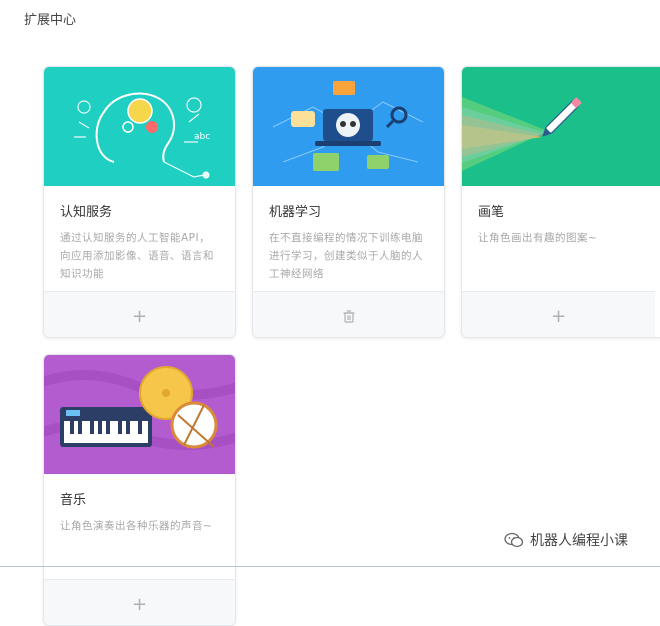 Image resolution: width=660 pixels, height=626 pixels. What do you see at coordinates (295, 212) in the screenshot?
I see `extension-title: 机器学习` at bounding box center [295, 212].